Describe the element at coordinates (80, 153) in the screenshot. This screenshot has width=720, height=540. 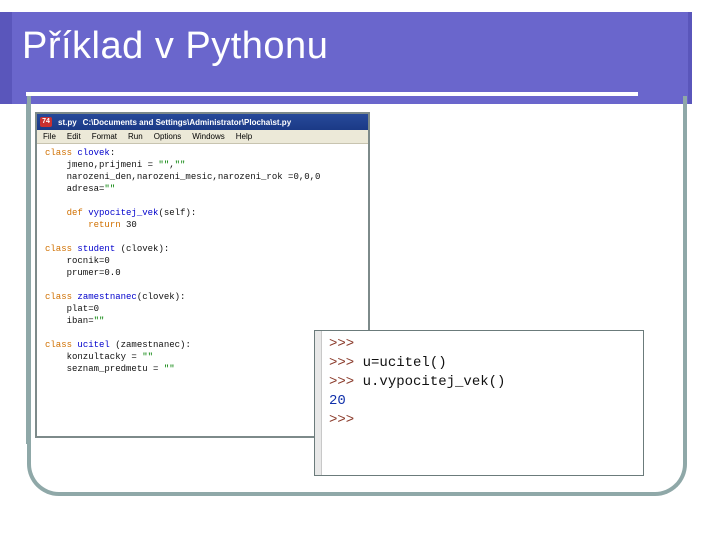
I see `code-line: class clovek:` at that location.